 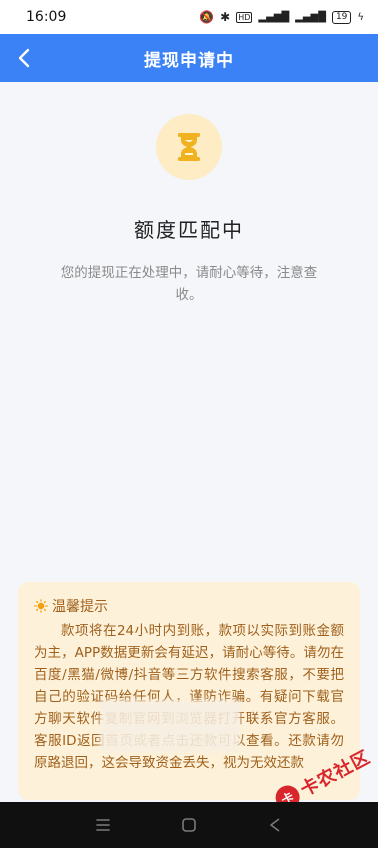 I want to click on nav-home-button, so click(x=189, y=825).